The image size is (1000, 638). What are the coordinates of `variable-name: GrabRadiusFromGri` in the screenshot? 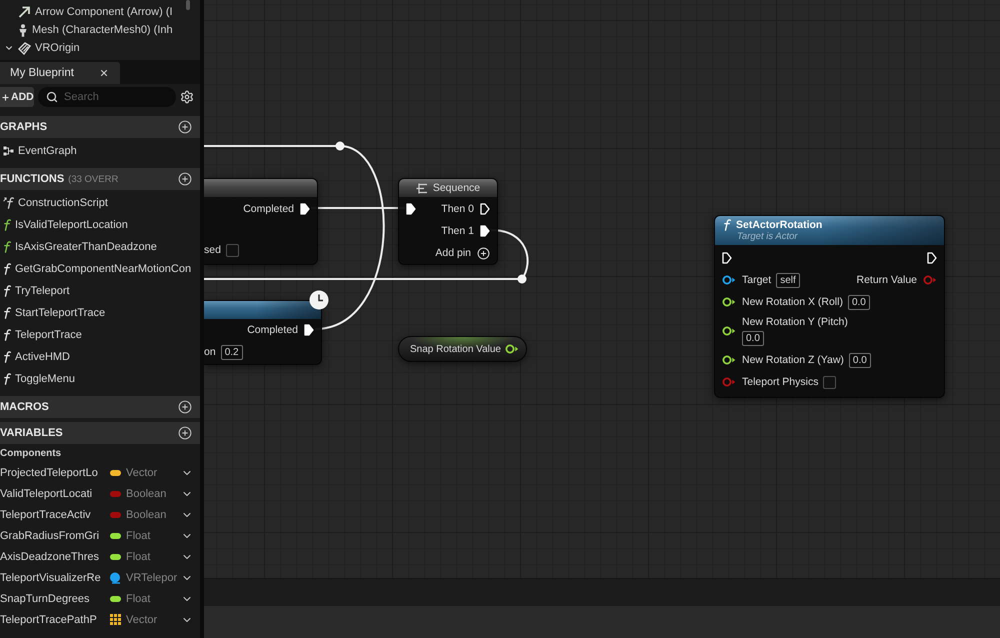 It's located at (53, 536).